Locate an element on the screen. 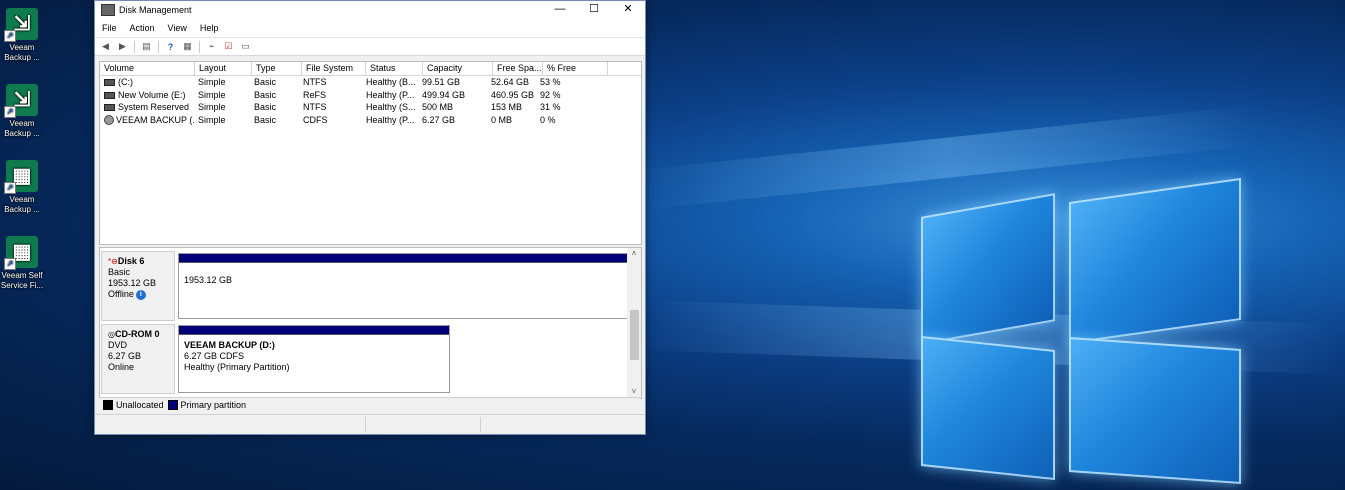 The width and height of the screenshot is (1345, 490). partition-status: Healthy (Primary Partition) is located at coordinates (237, 367).